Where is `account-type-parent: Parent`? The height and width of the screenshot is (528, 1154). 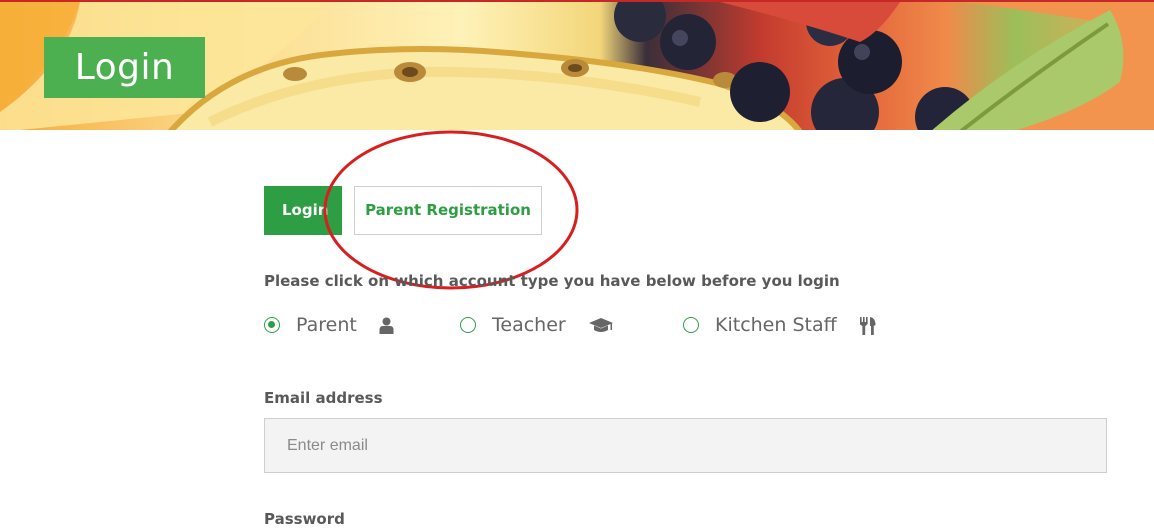
account-type-parent: Parent is located at coordinates (329, 325).